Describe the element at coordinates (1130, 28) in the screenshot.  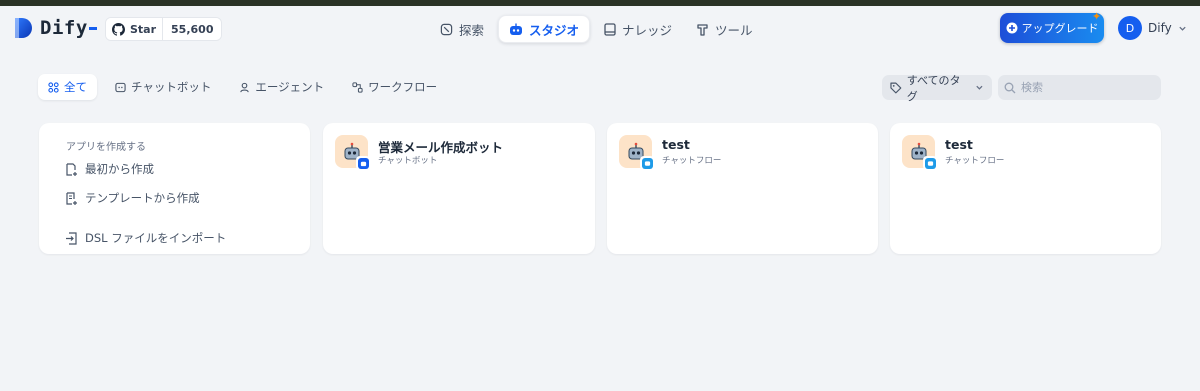
I see `avatar: D` at that location.